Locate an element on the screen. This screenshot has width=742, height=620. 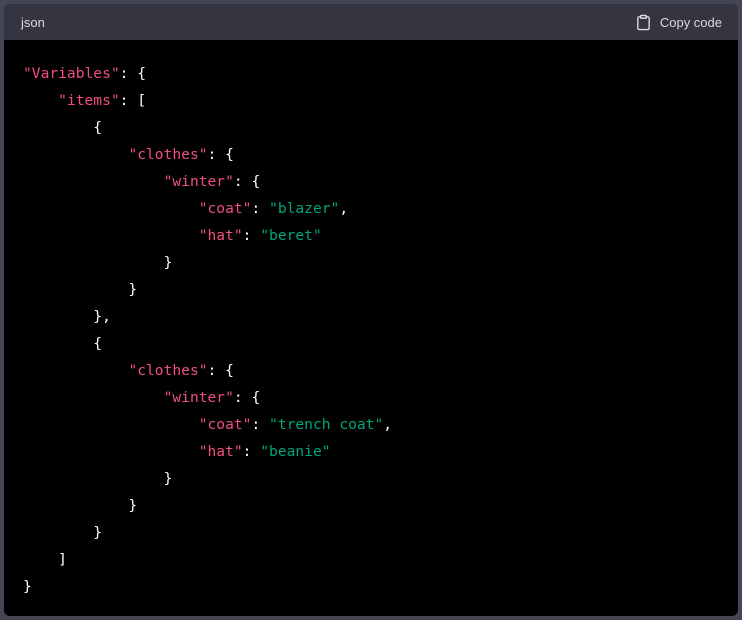
json-string-value: "trench coat" is located at coordinates (326, 424).